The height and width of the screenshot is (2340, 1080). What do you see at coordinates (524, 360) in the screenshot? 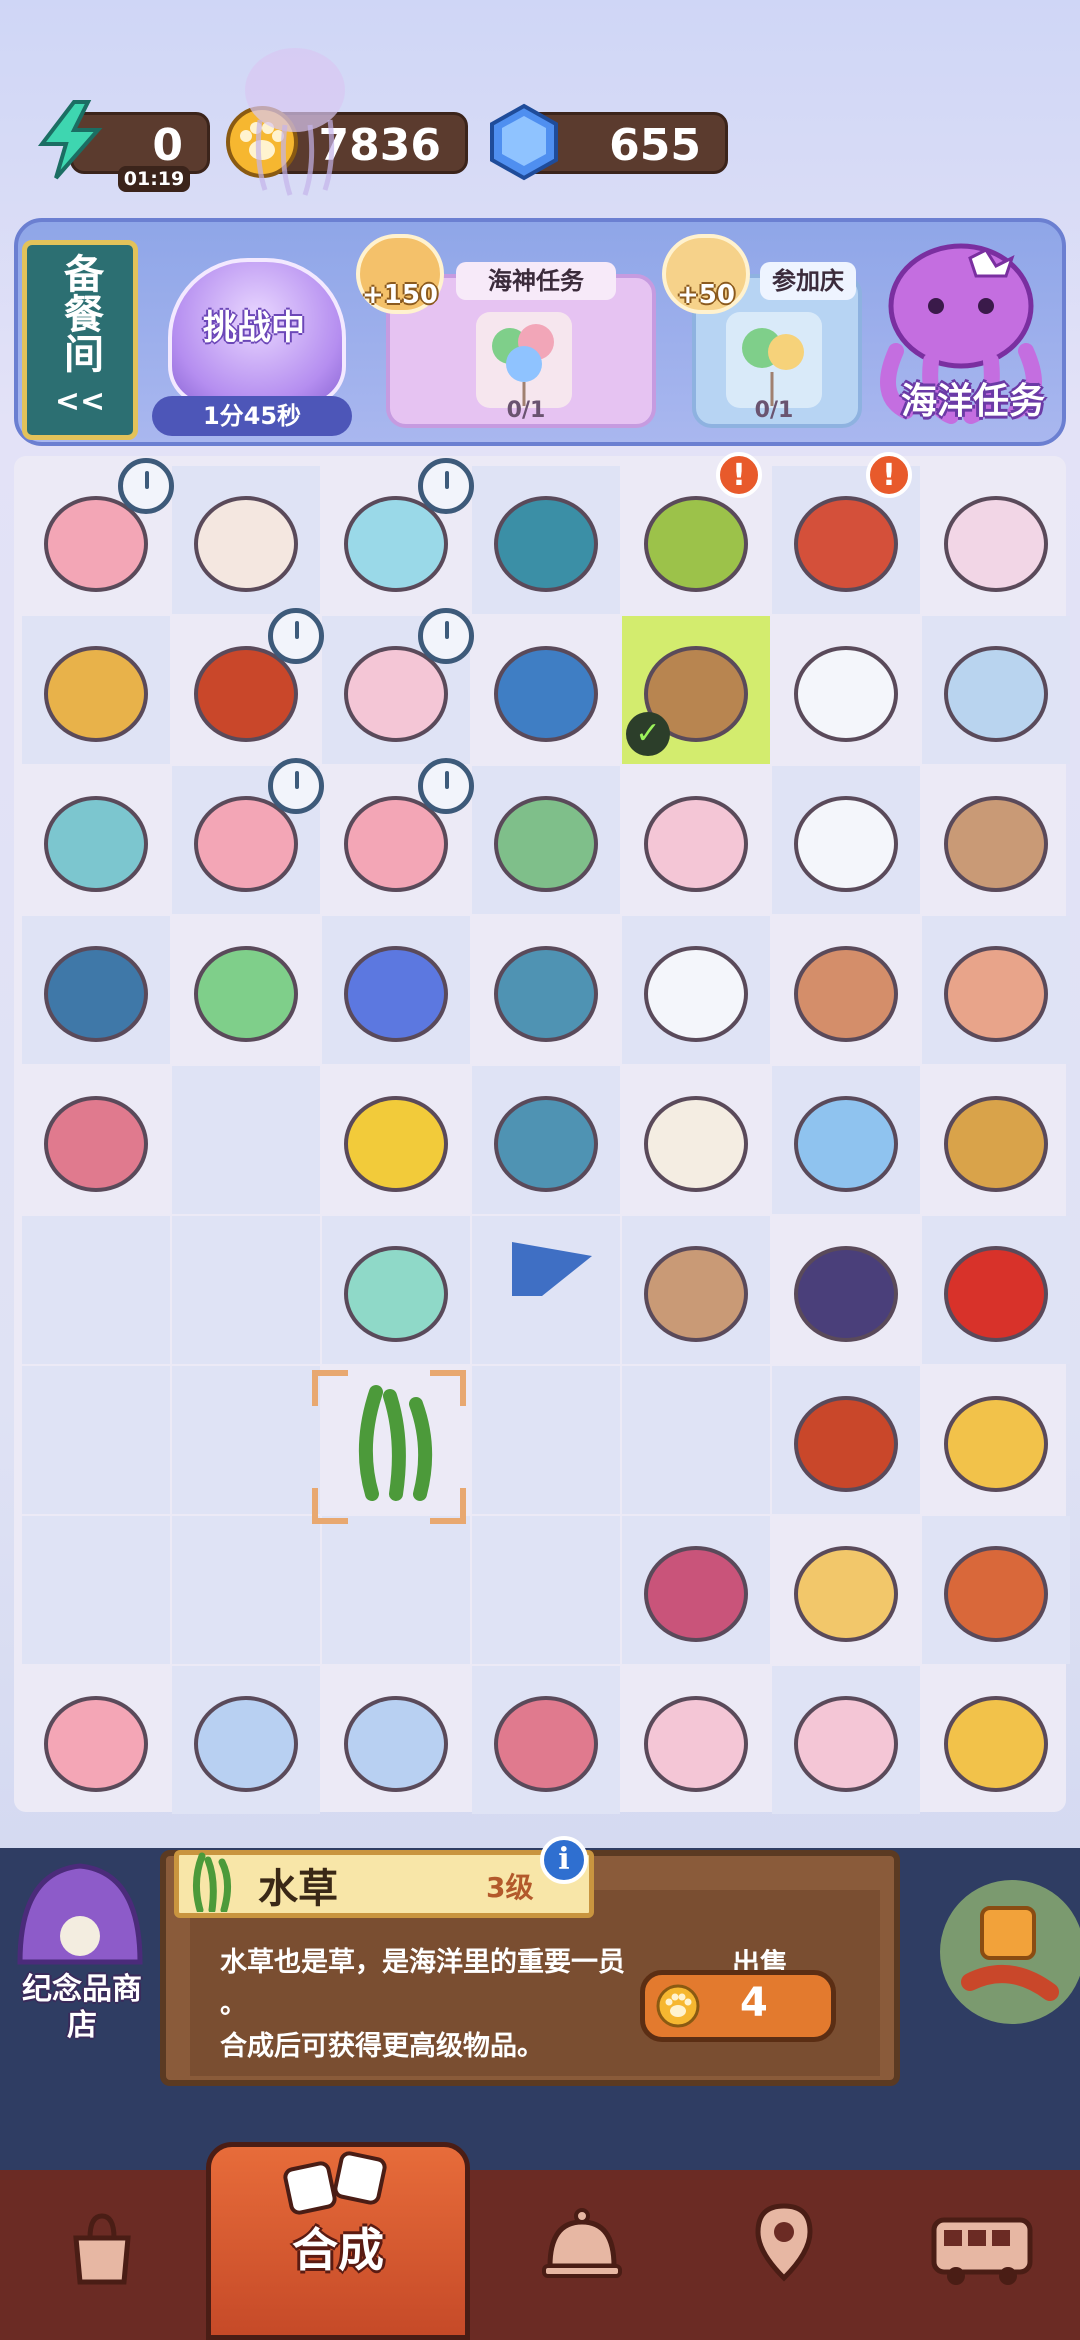
I see `balloons-icon` at bounding box center [524, 360].